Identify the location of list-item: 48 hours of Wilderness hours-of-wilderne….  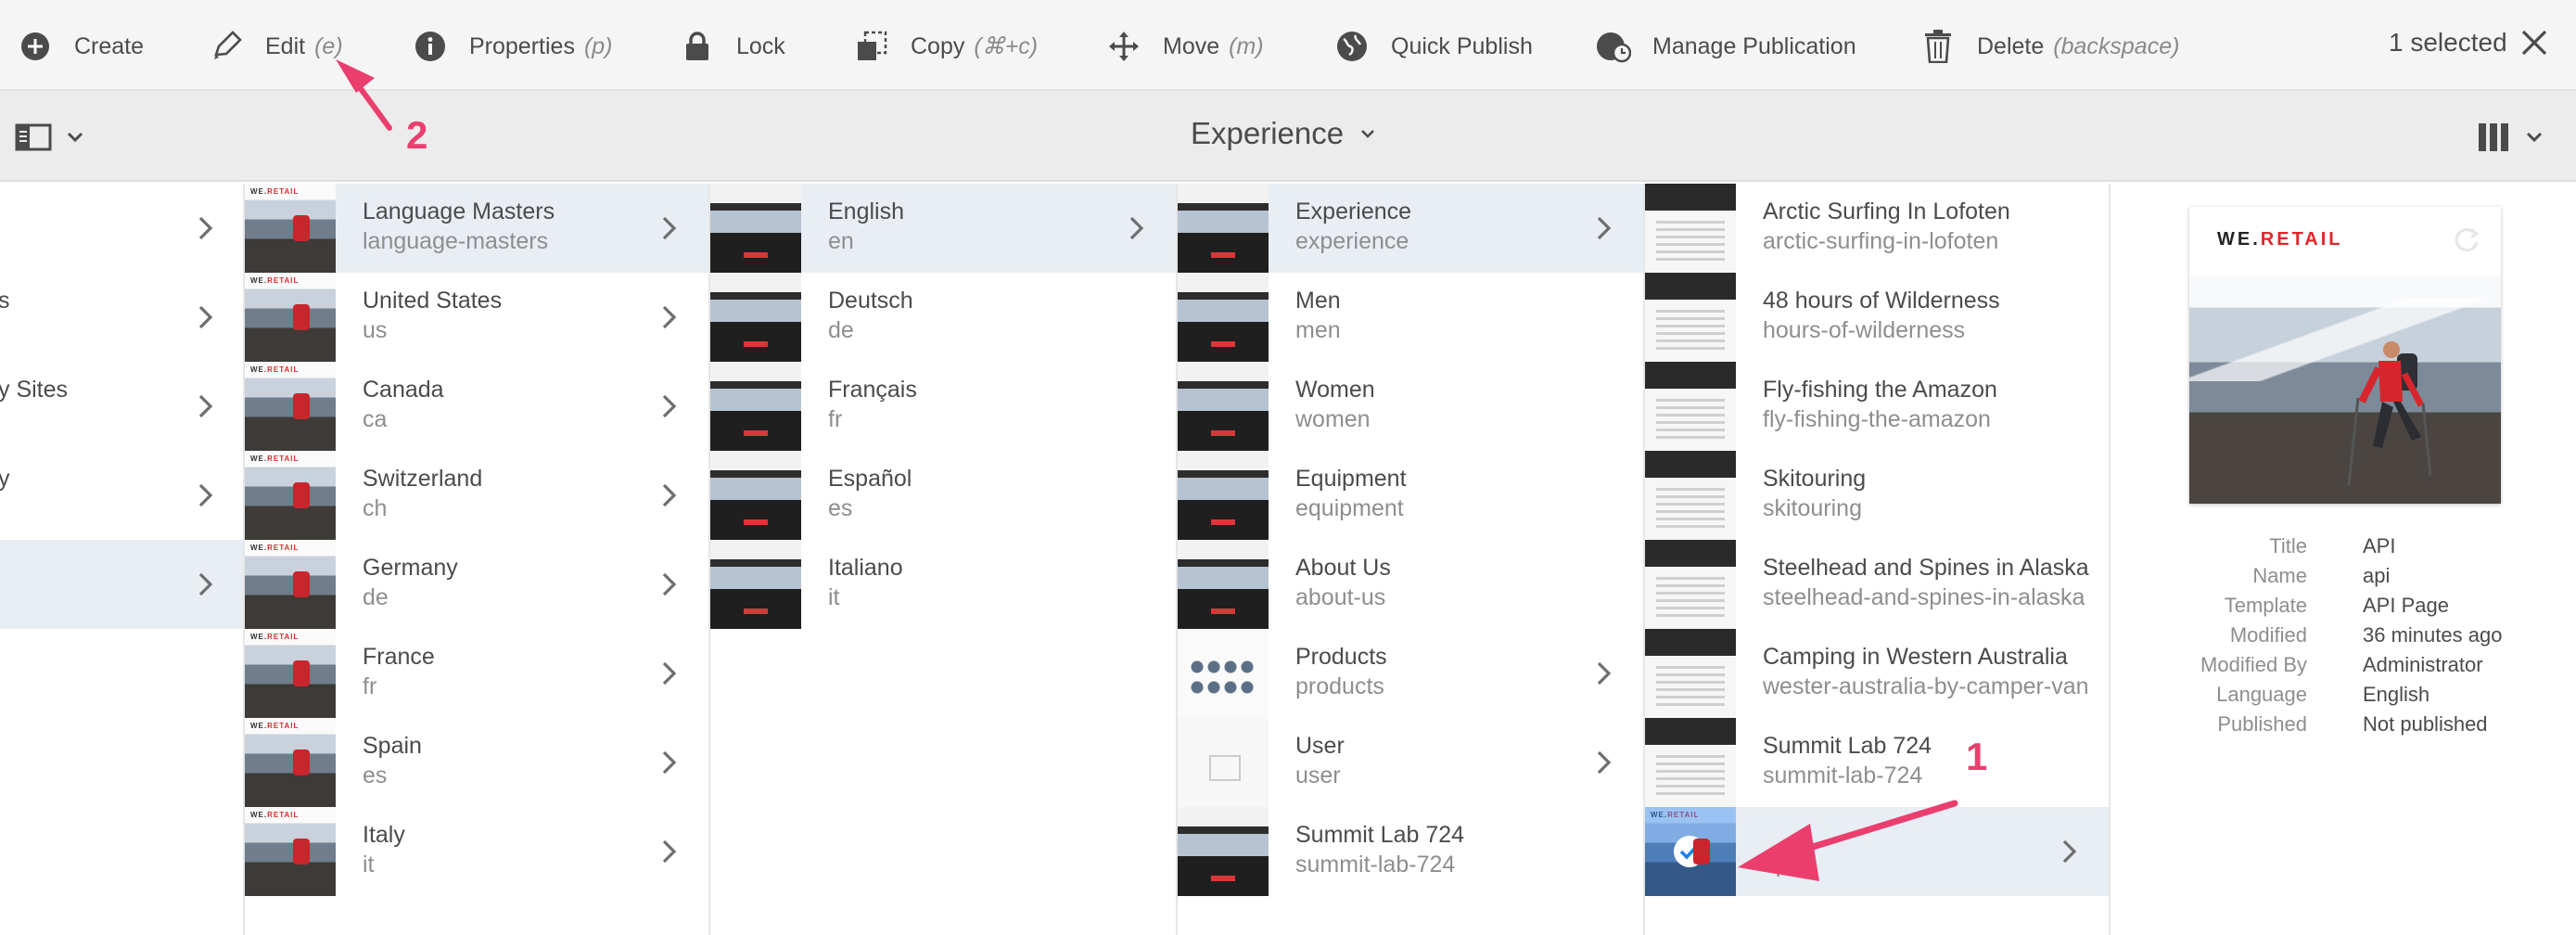
(1877, 318).